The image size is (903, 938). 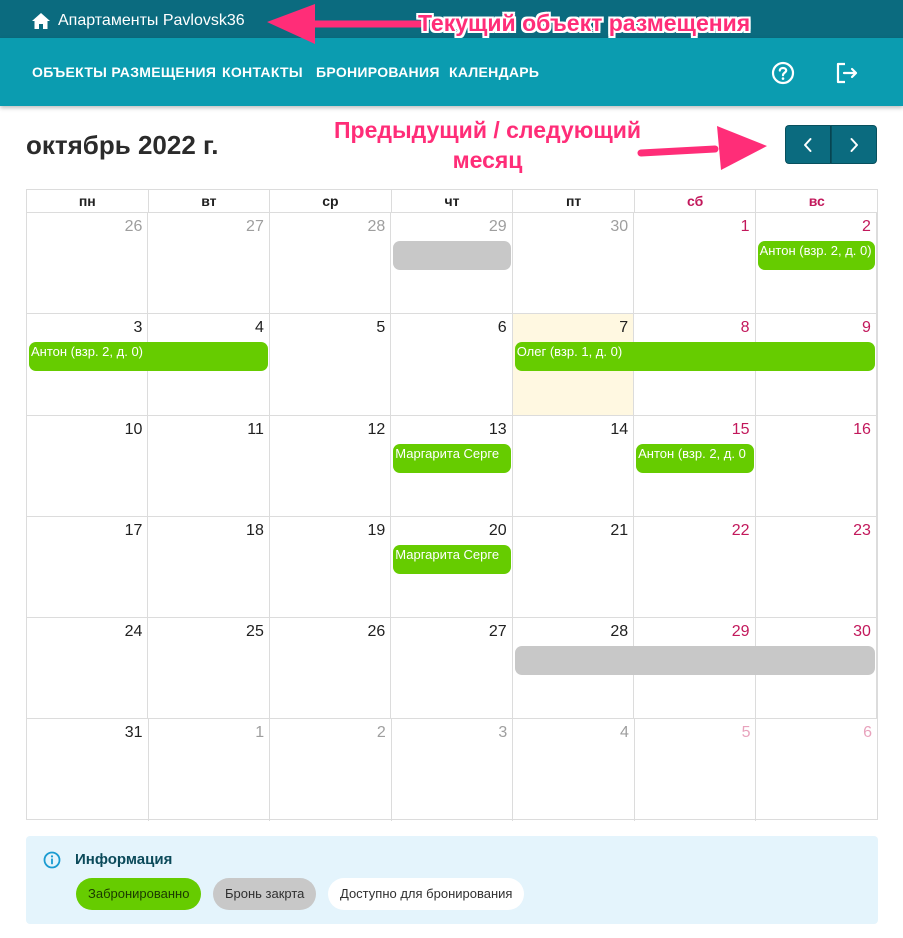 What do you see at coordinates (745, 328) in the screenshot?
I see `day-number: 8` at bounding box center [745, 328].